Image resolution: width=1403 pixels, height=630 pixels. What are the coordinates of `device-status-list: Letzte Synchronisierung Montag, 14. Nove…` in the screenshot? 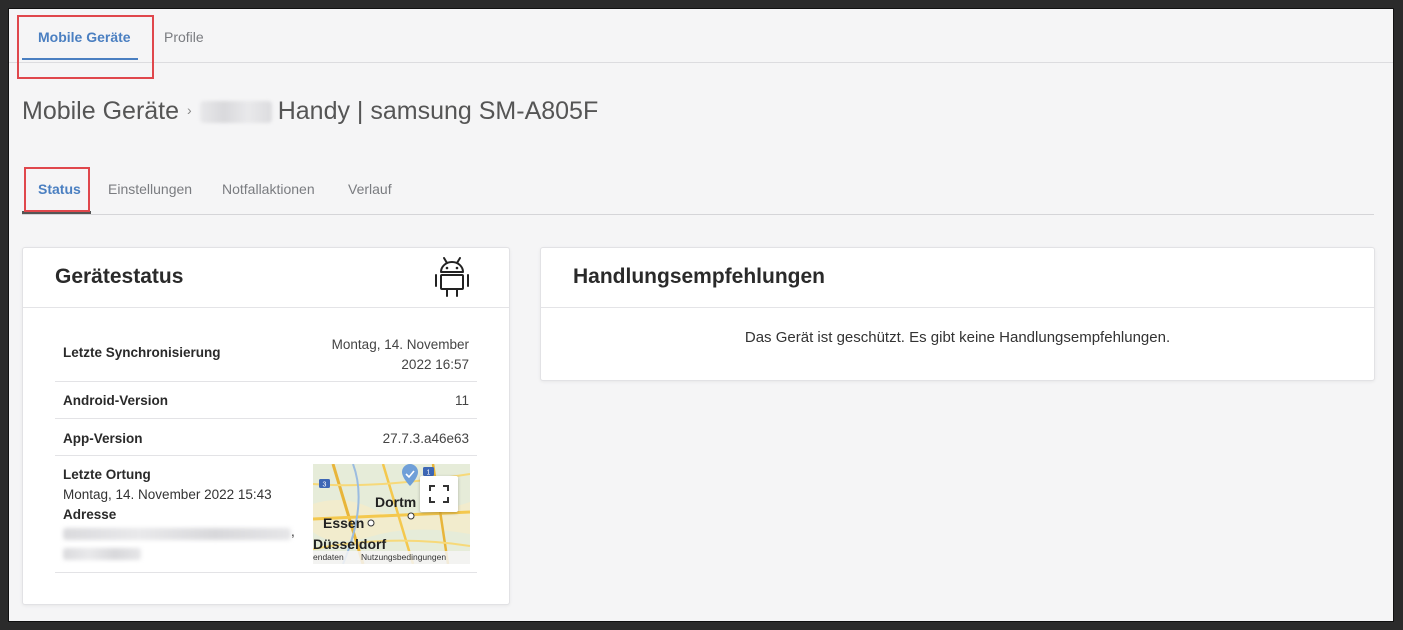 It's located at (266, 446).